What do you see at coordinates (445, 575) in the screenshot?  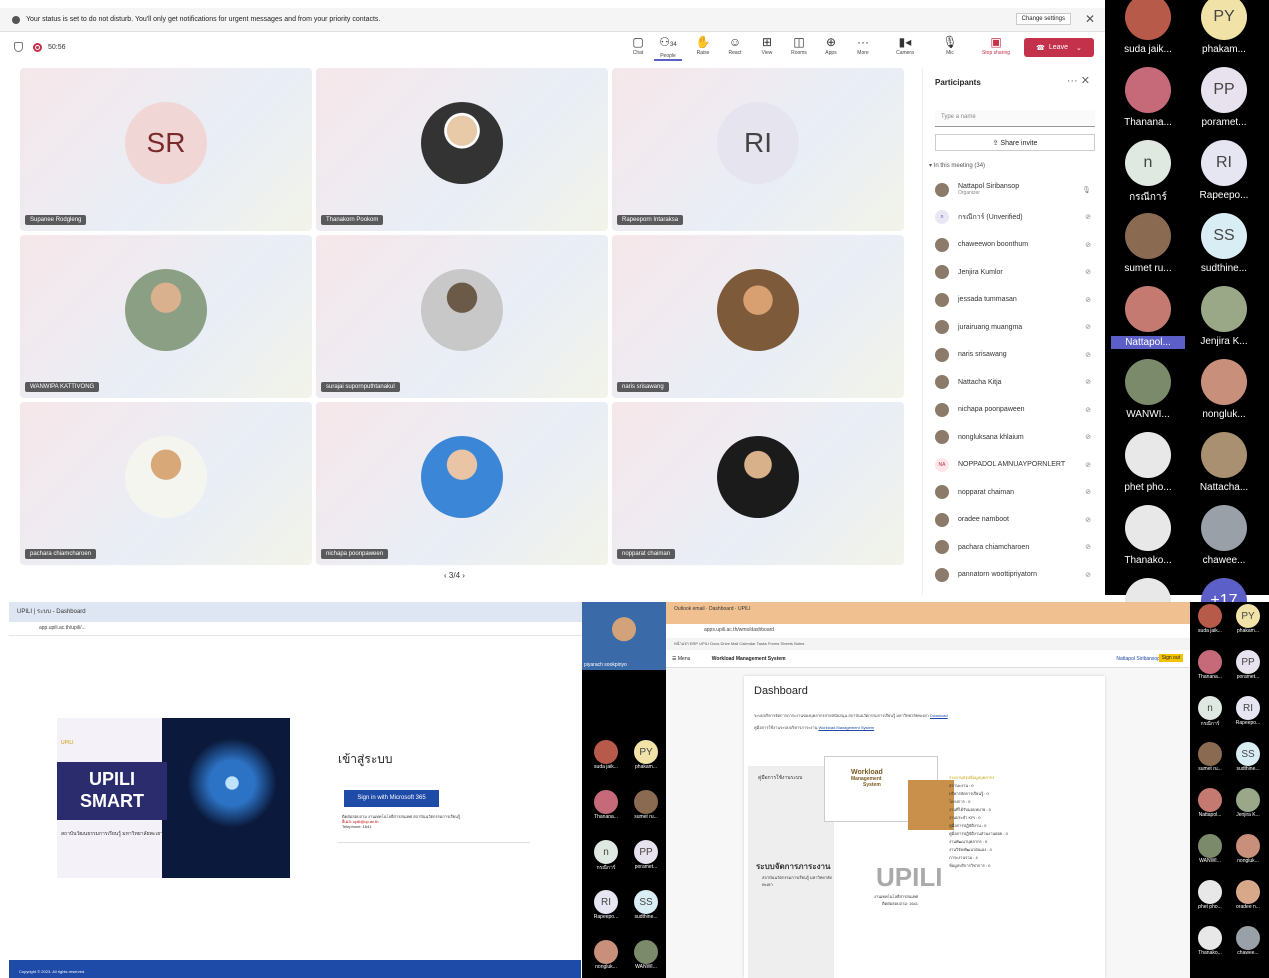 I see `chevron-left-icon: ‹` at bounding box center [445, 575].